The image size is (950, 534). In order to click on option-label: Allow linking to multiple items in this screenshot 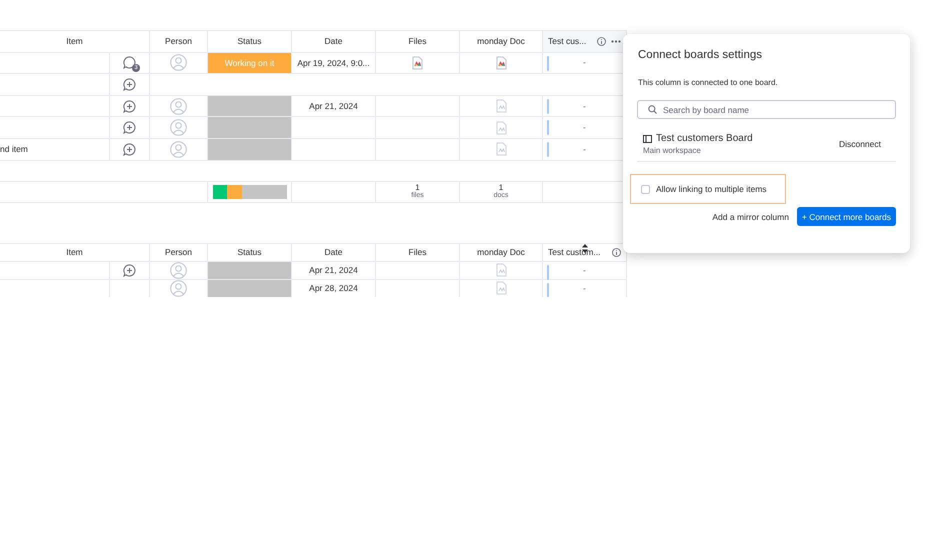, I will do `click(711, 189)`.